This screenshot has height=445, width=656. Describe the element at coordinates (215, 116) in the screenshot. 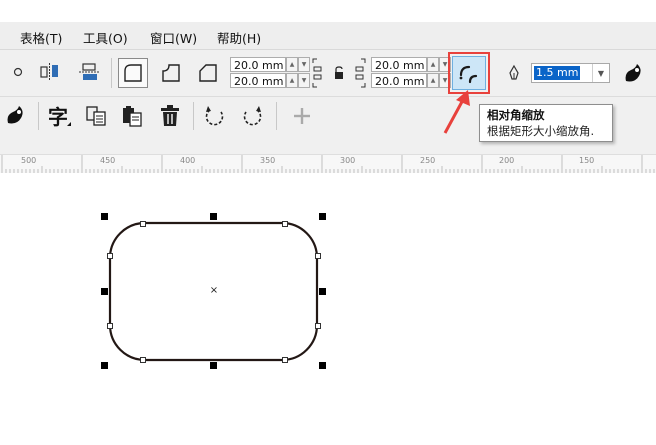

I see `undo-icon` at that location.